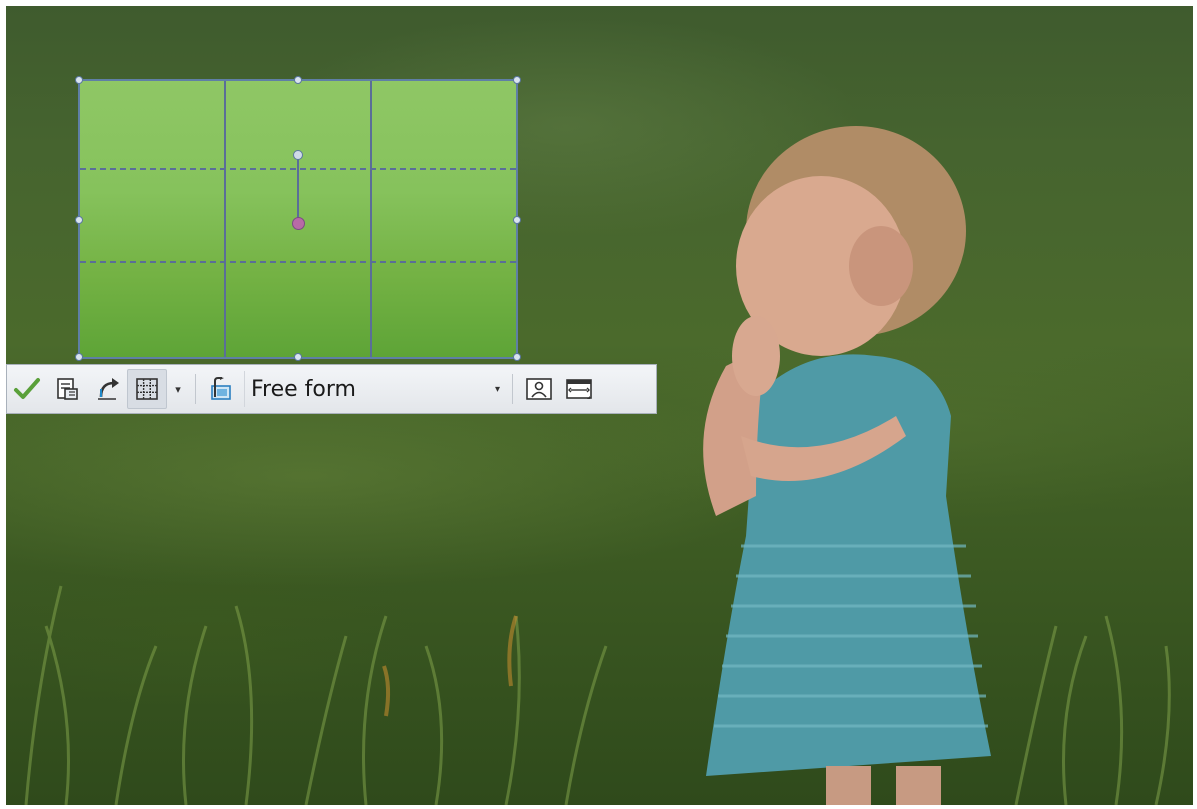 The height and width of the screenshot is (809, 1197). Describe the element at coordinates (517, 357) in the screenshot. I see `resize-handle-bottom-right` at that location.